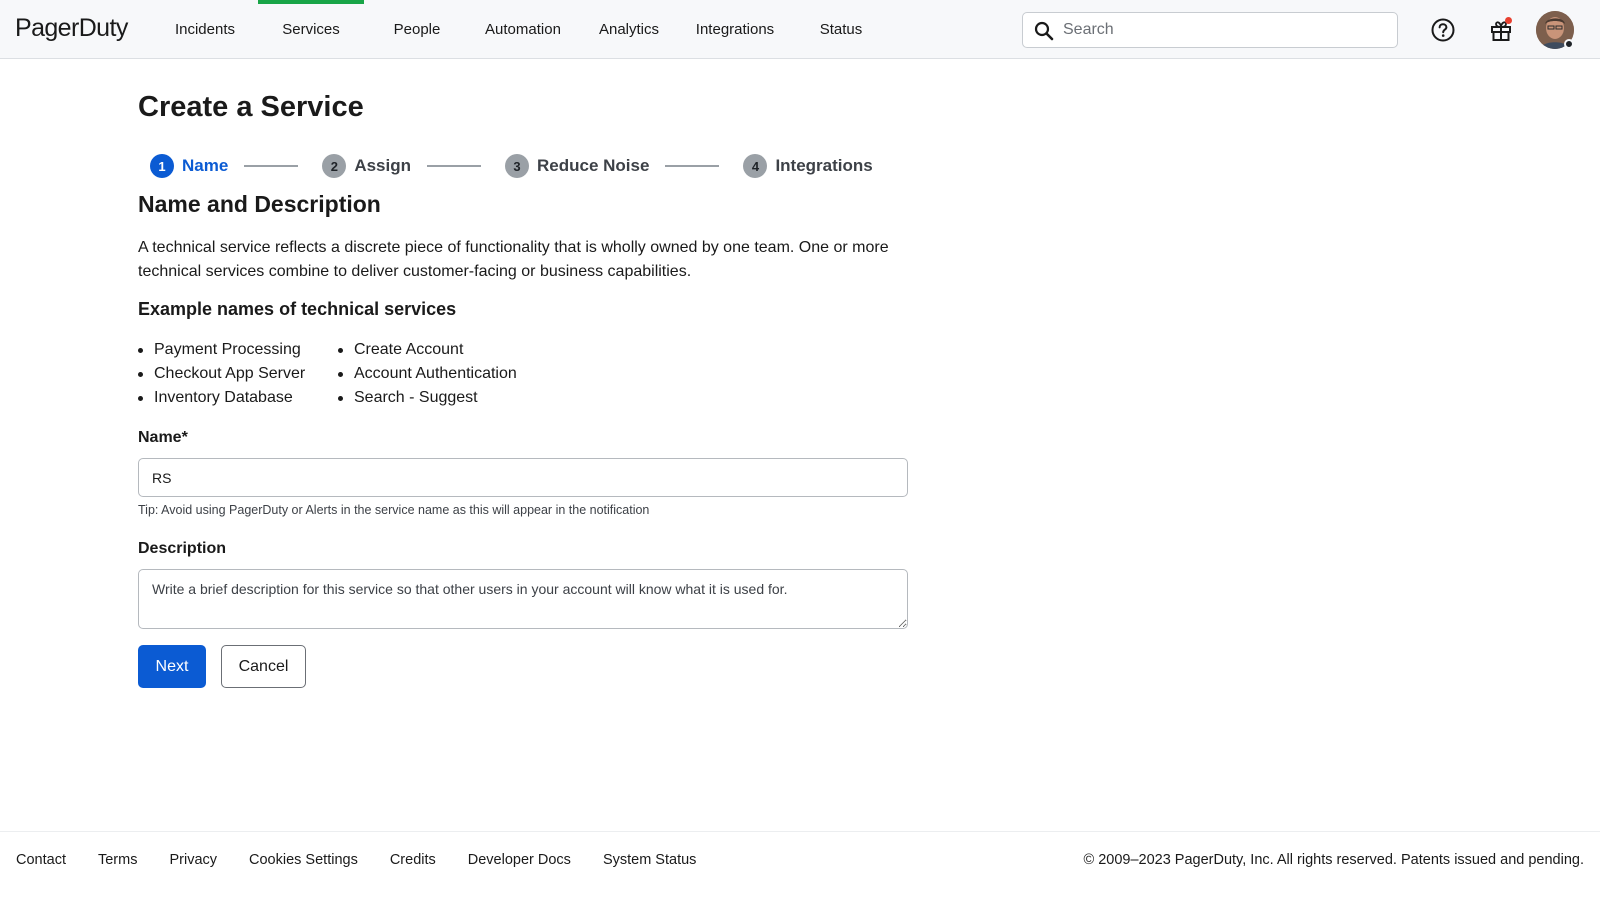 This screenshot has height=900, width=1600. Describe the element at coordinates (519, 860) in the screenshot. I see `footer-link-developer-docs: Developer Docs` at that location.